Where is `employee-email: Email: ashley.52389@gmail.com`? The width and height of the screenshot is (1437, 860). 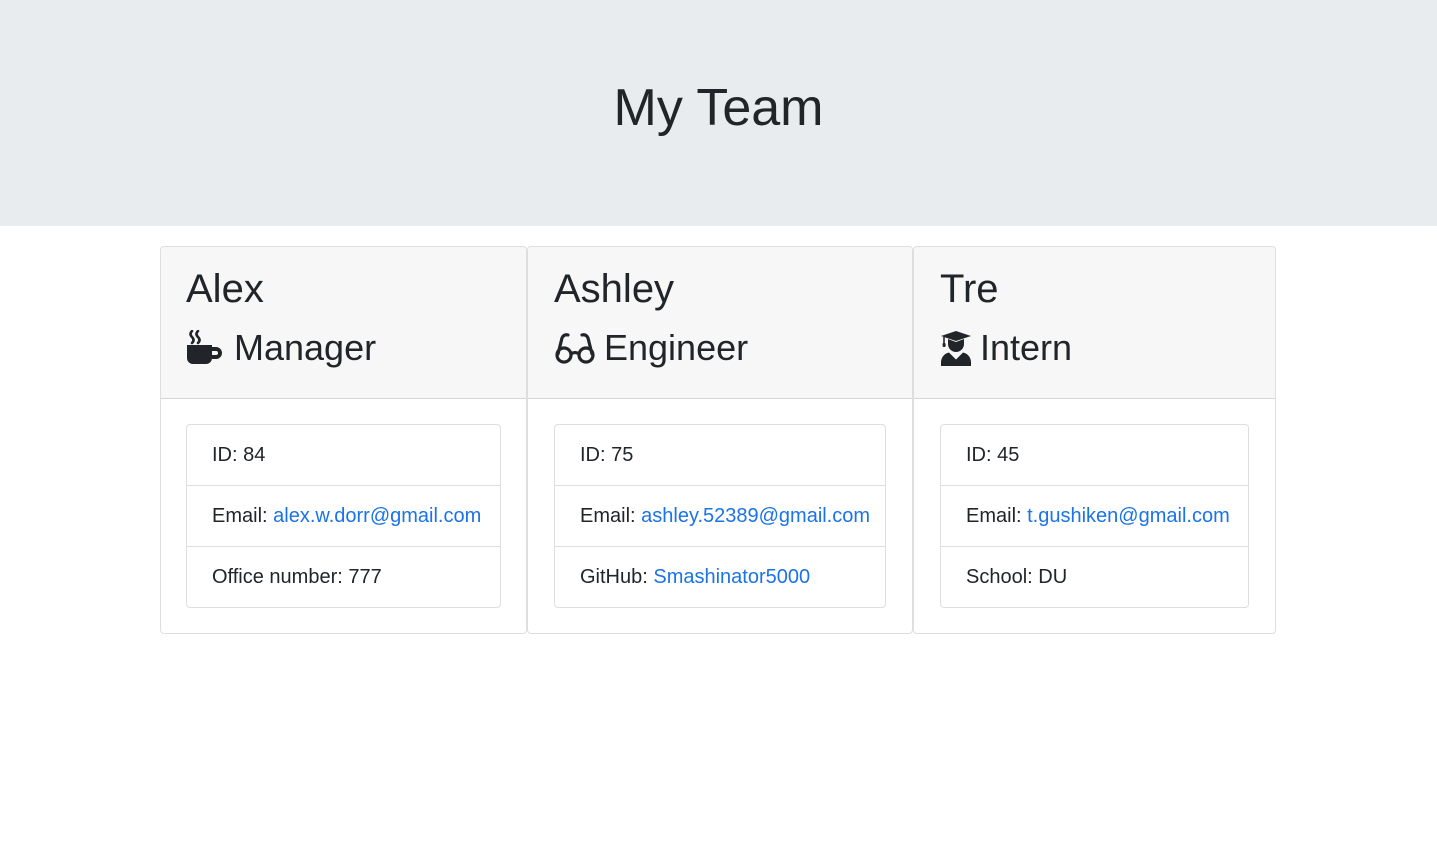 employee-email: Email: ashley.52389@gmail.com is located at coordinates (720, 516).